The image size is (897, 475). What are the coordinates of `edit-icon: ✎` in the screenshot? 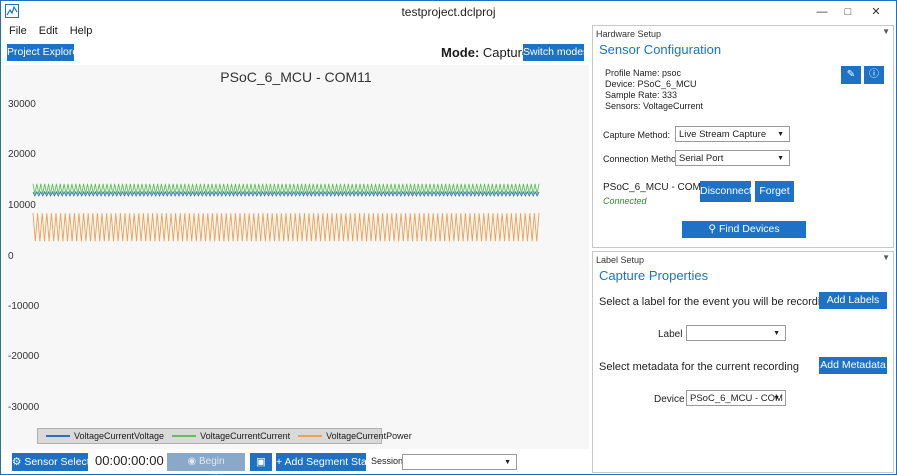 It's located at (851, 75).